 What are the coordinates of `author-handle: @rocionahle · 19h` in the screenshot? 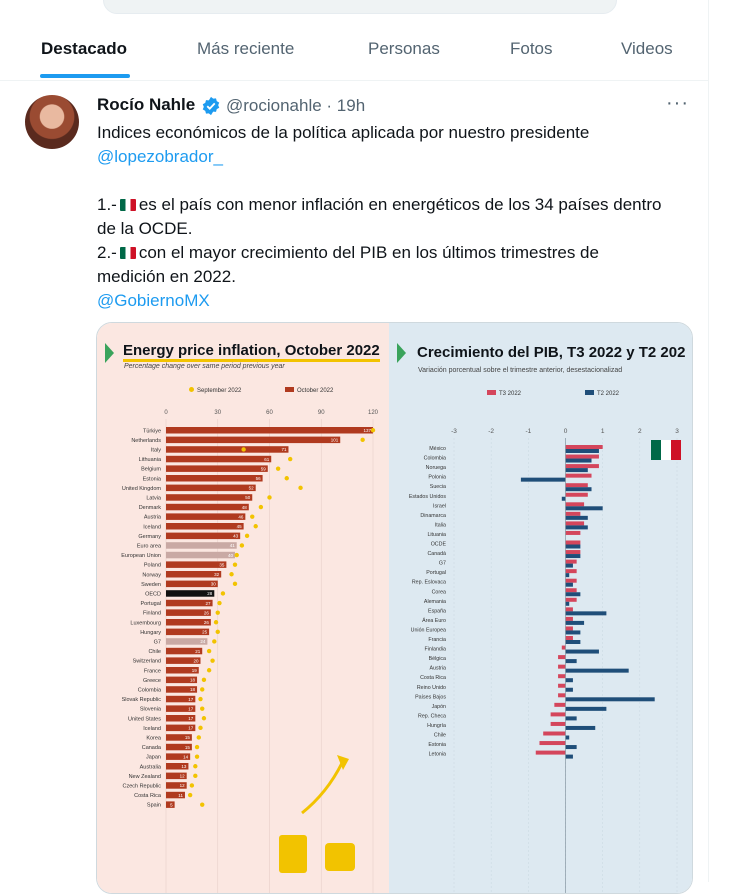 It's located at (295, 106).